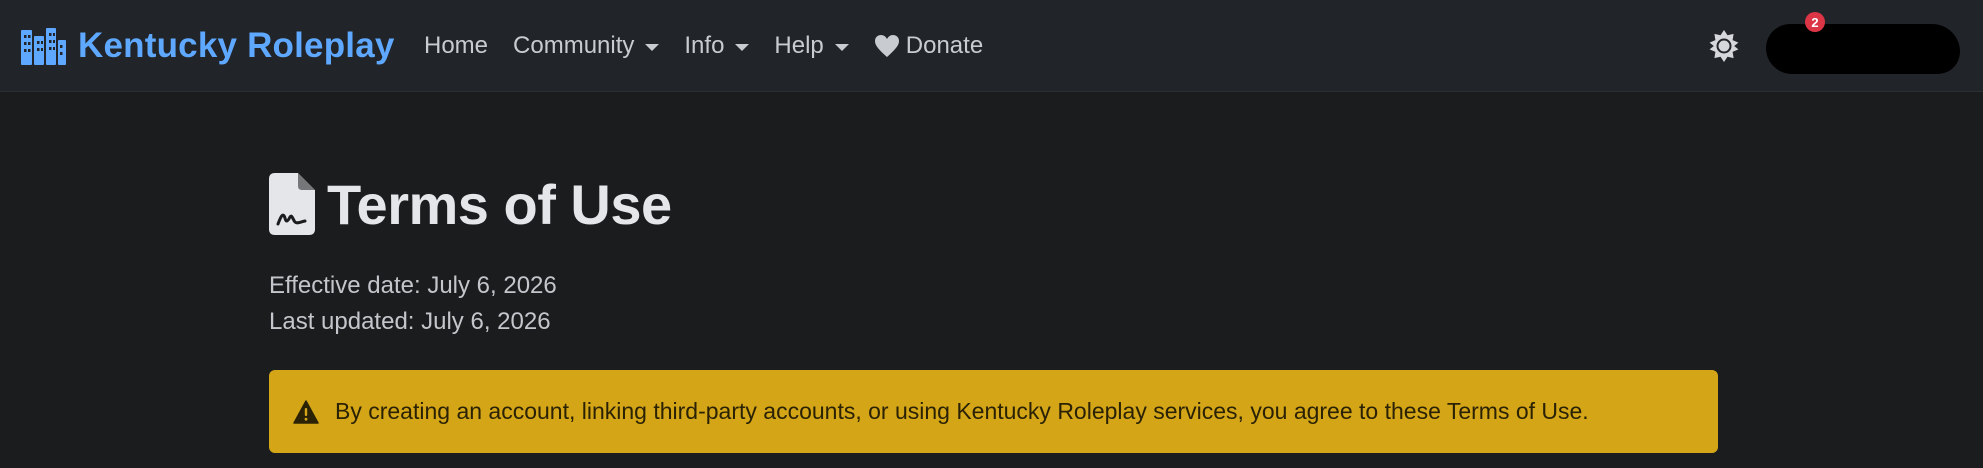  I want to click on heart-icon, so click(886, 46).